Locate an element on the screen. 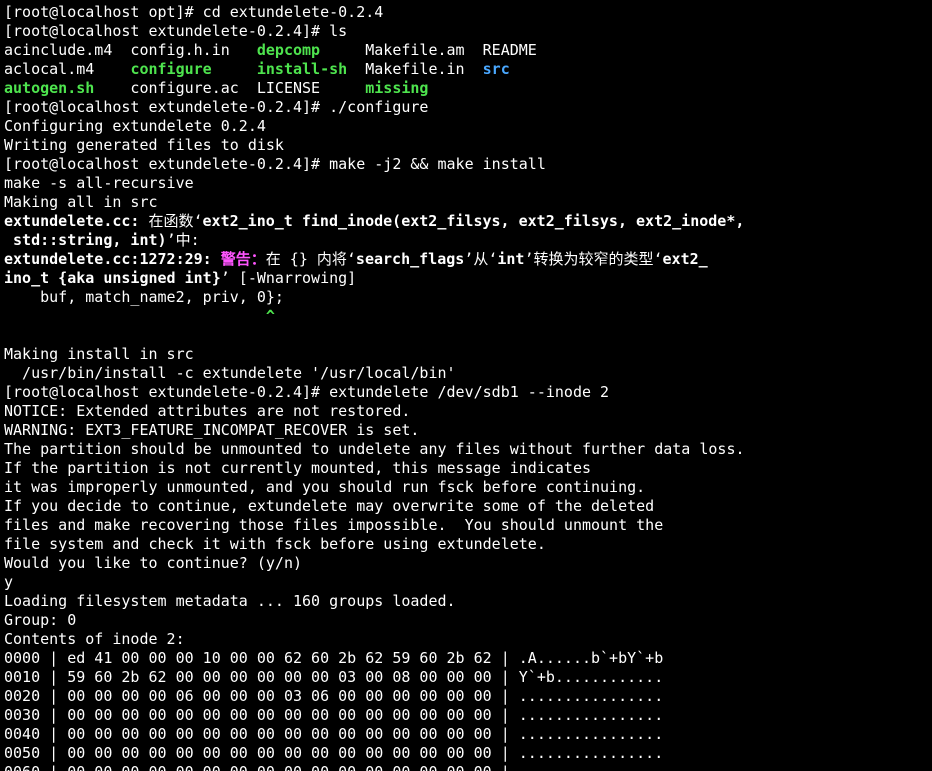 This screenshot has height=771, width=932. terminal-text-green: depcomp is located at coordinates (288, 50).